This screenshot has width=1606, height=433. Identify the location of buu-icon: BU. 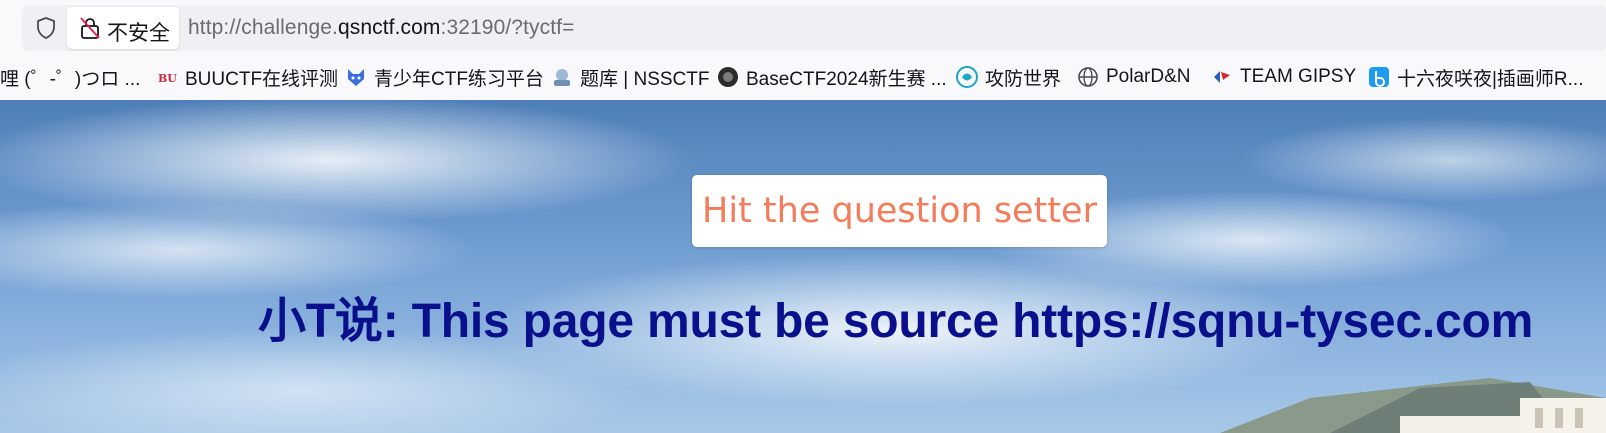
(167, 78).